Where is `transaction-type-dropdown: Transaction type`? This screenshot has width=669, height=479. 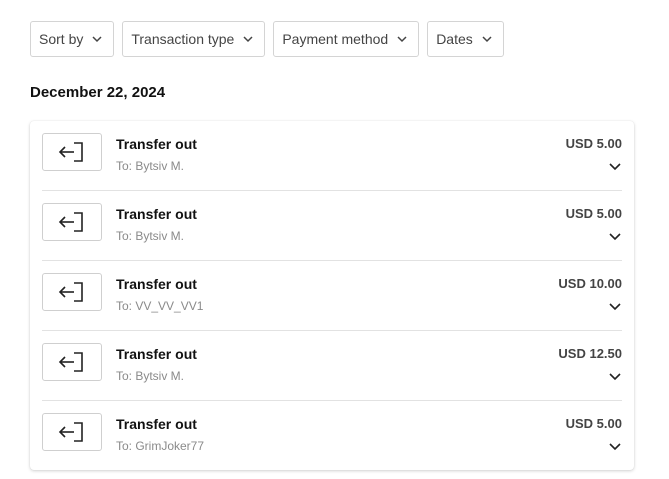
transaction-type-dropdown: Transaction type is located at coordinates (194, 39).